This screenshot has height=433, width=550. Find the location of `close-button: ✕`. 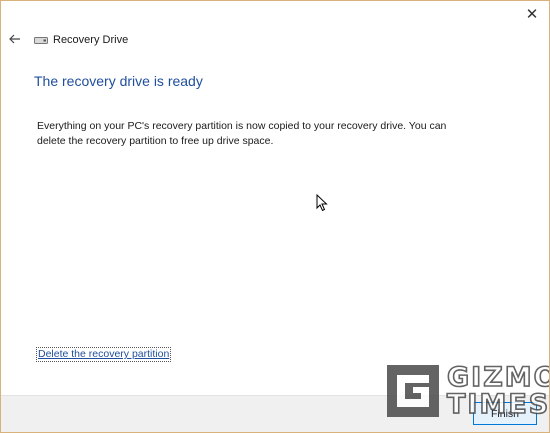

close-button: ✕ is located at coordinates (532, 14).